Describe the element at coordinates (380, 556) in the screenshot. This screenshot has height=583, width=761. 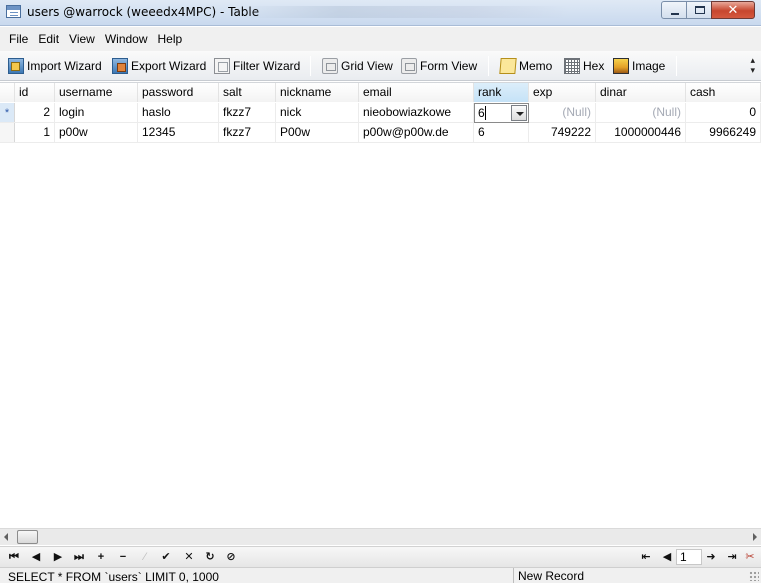
I see `record-navigator: ⏮ ◀ ▶ ⏭ + − ⁄ ✔ ✕ ↻ ⊘ ⇤ ◀ 1 ➜ ⇥ ✂` at that location.